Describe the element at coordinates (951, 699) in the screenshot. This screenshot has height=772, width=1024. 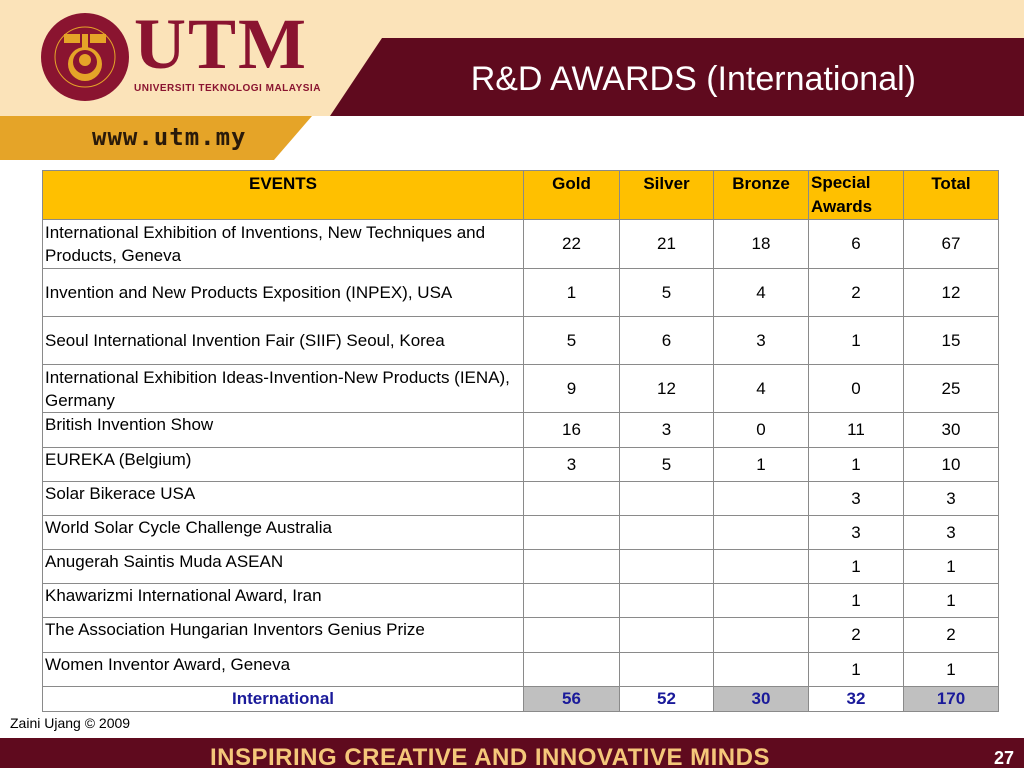
I see `total-cell: 170` at that location.